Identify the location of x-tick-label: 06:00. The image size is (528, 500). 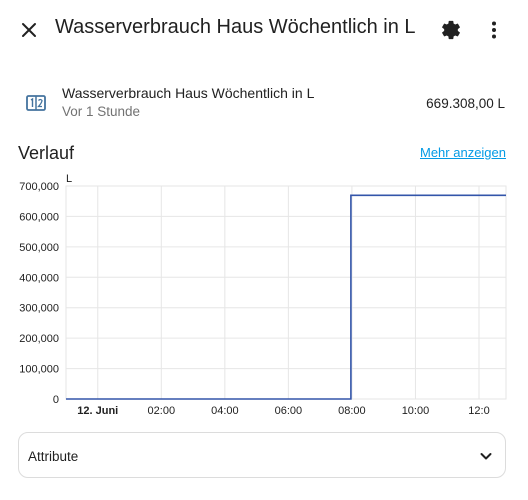
(289, 411).